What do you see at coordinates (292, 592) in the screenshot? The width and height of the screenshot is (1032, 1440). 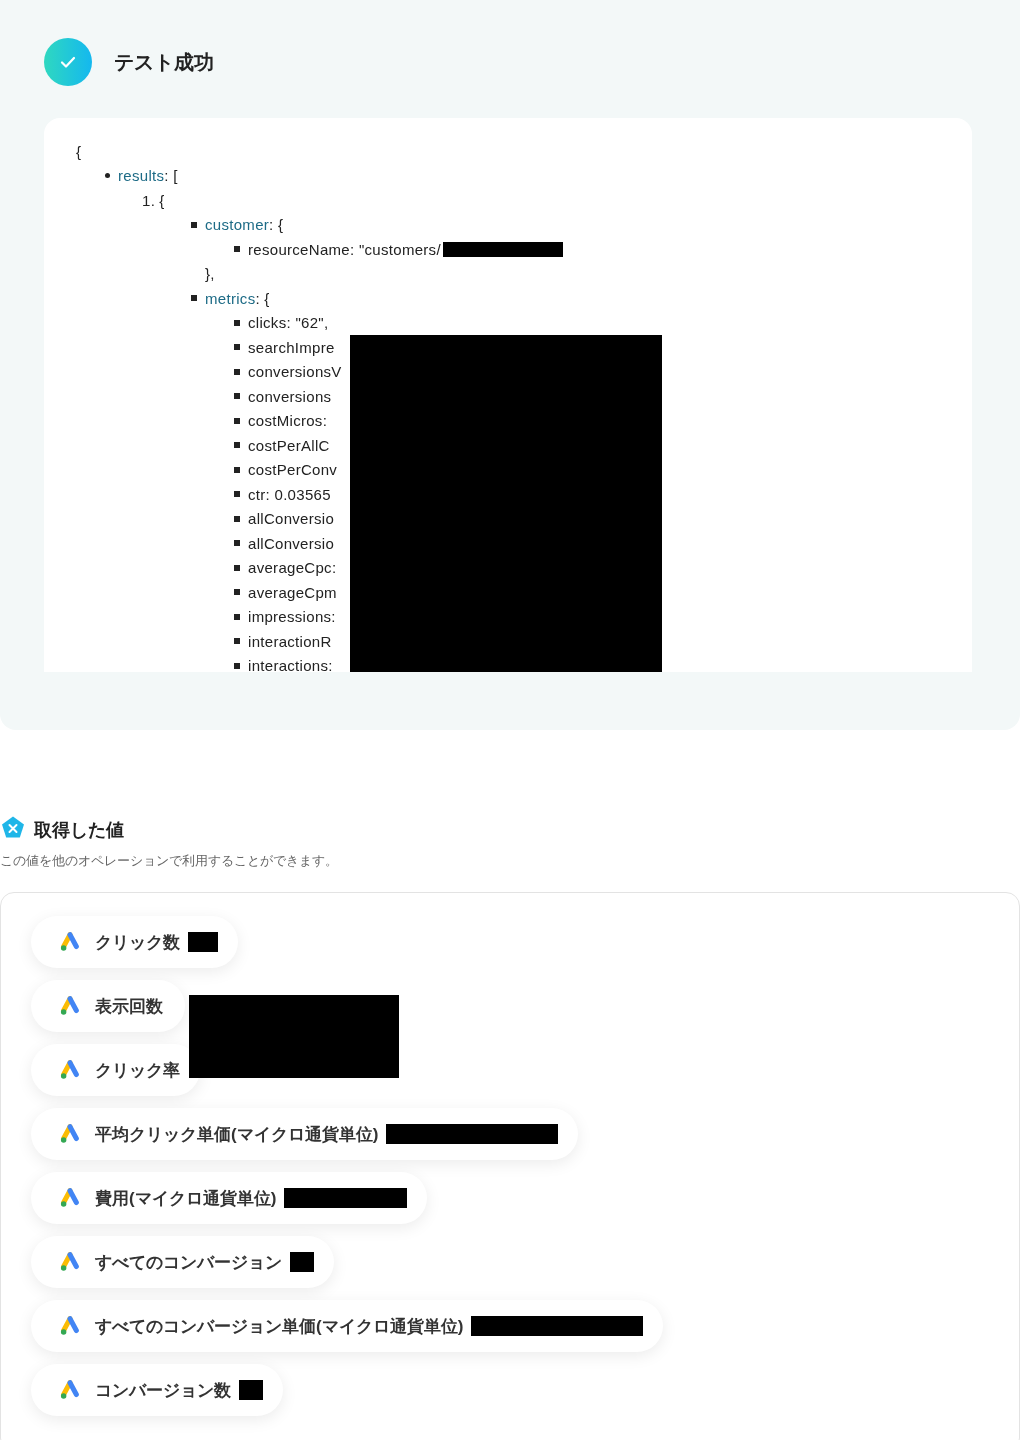 I see `json-text: averageCpm` at bounding box center [292, 592].